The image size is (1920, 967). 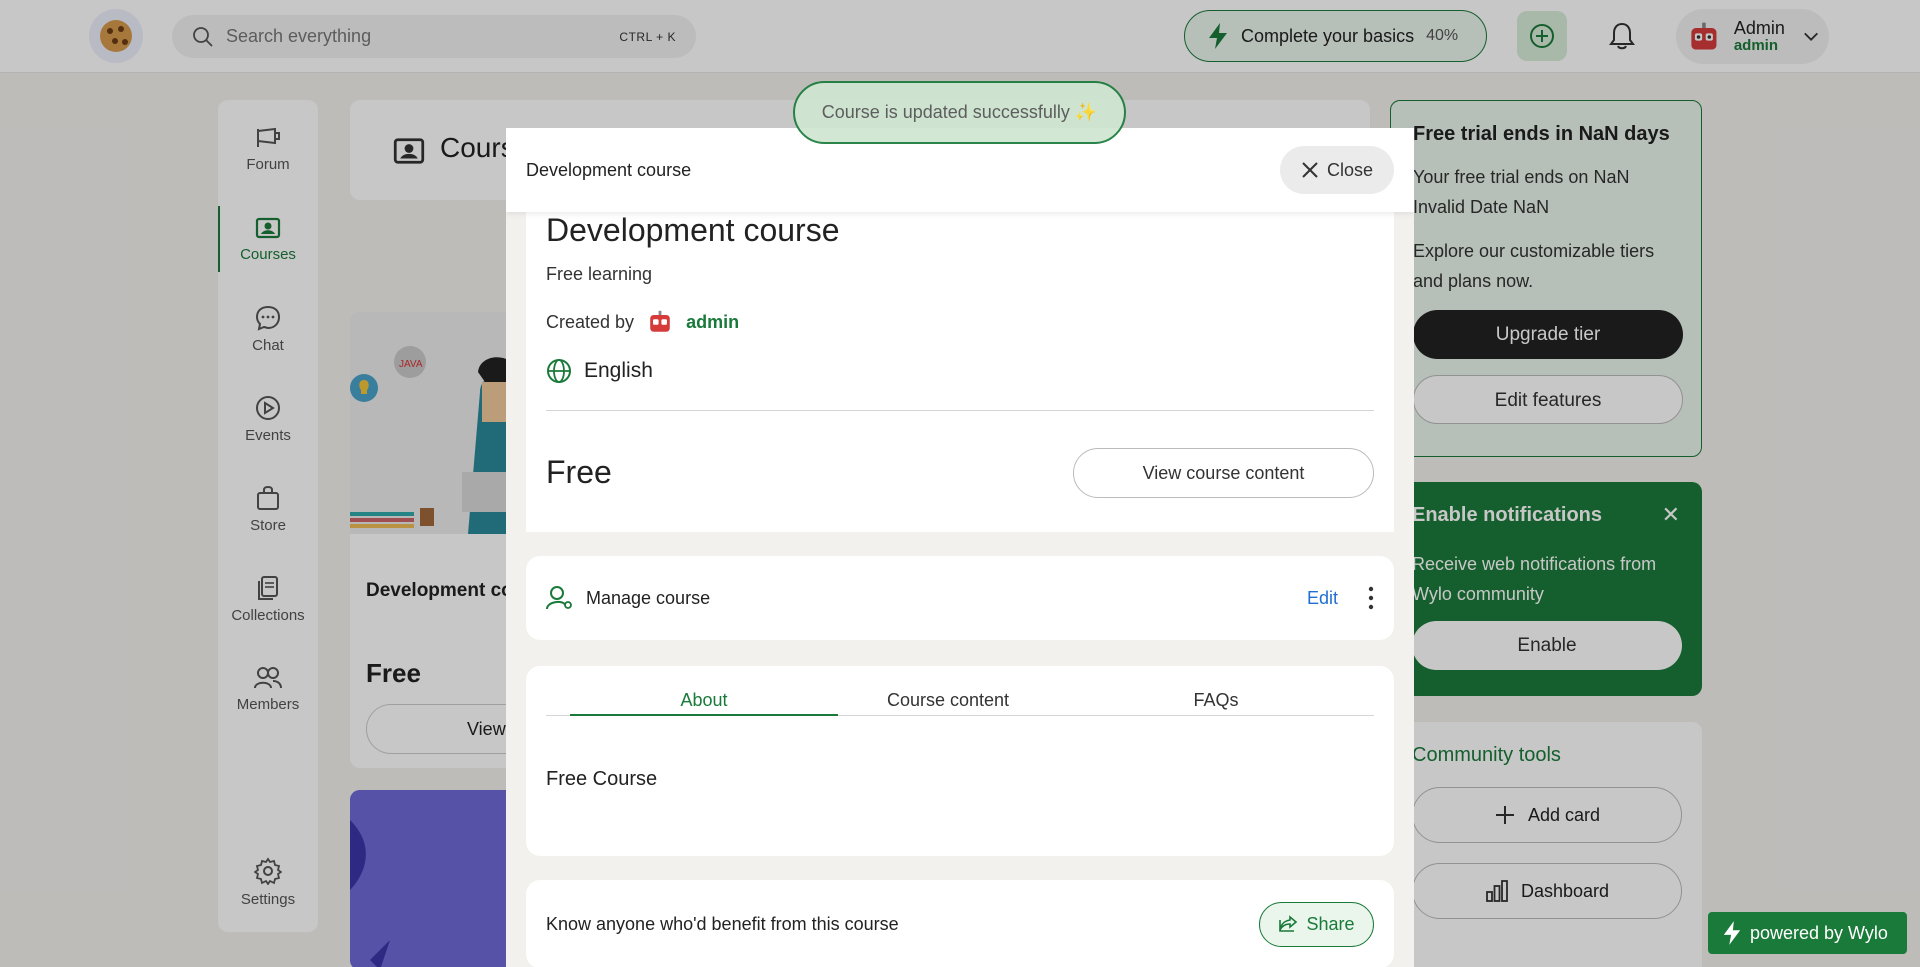 I want to click on close-button: Close, so click(x=1337, y=170).